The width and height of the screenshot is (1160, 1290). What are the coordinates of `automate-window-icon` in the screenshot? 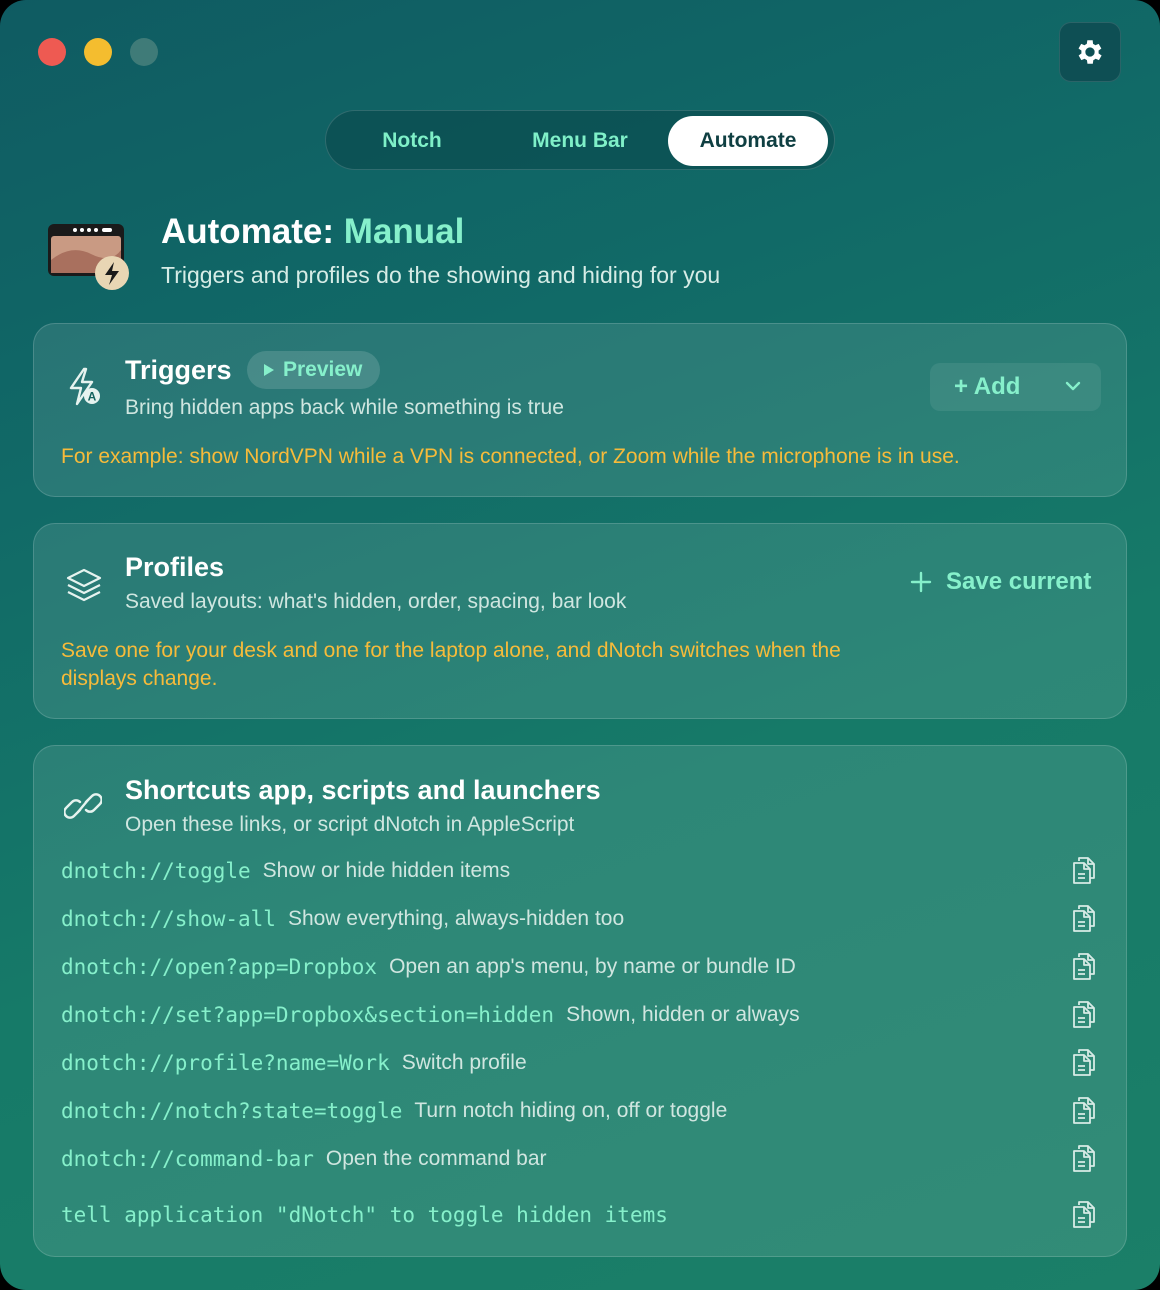 It's located at (88, 257).